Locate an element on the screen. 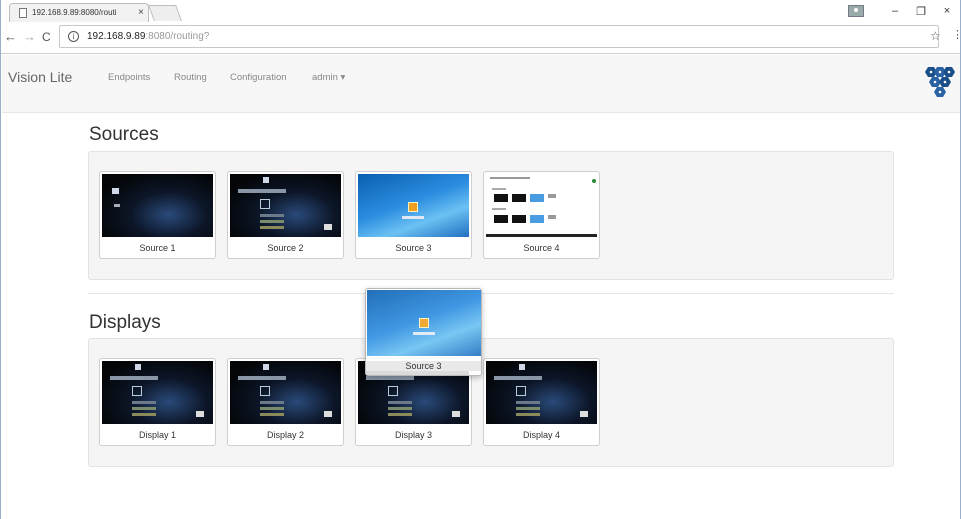  source-label: Source 2 is located at coordinates (285, 248).